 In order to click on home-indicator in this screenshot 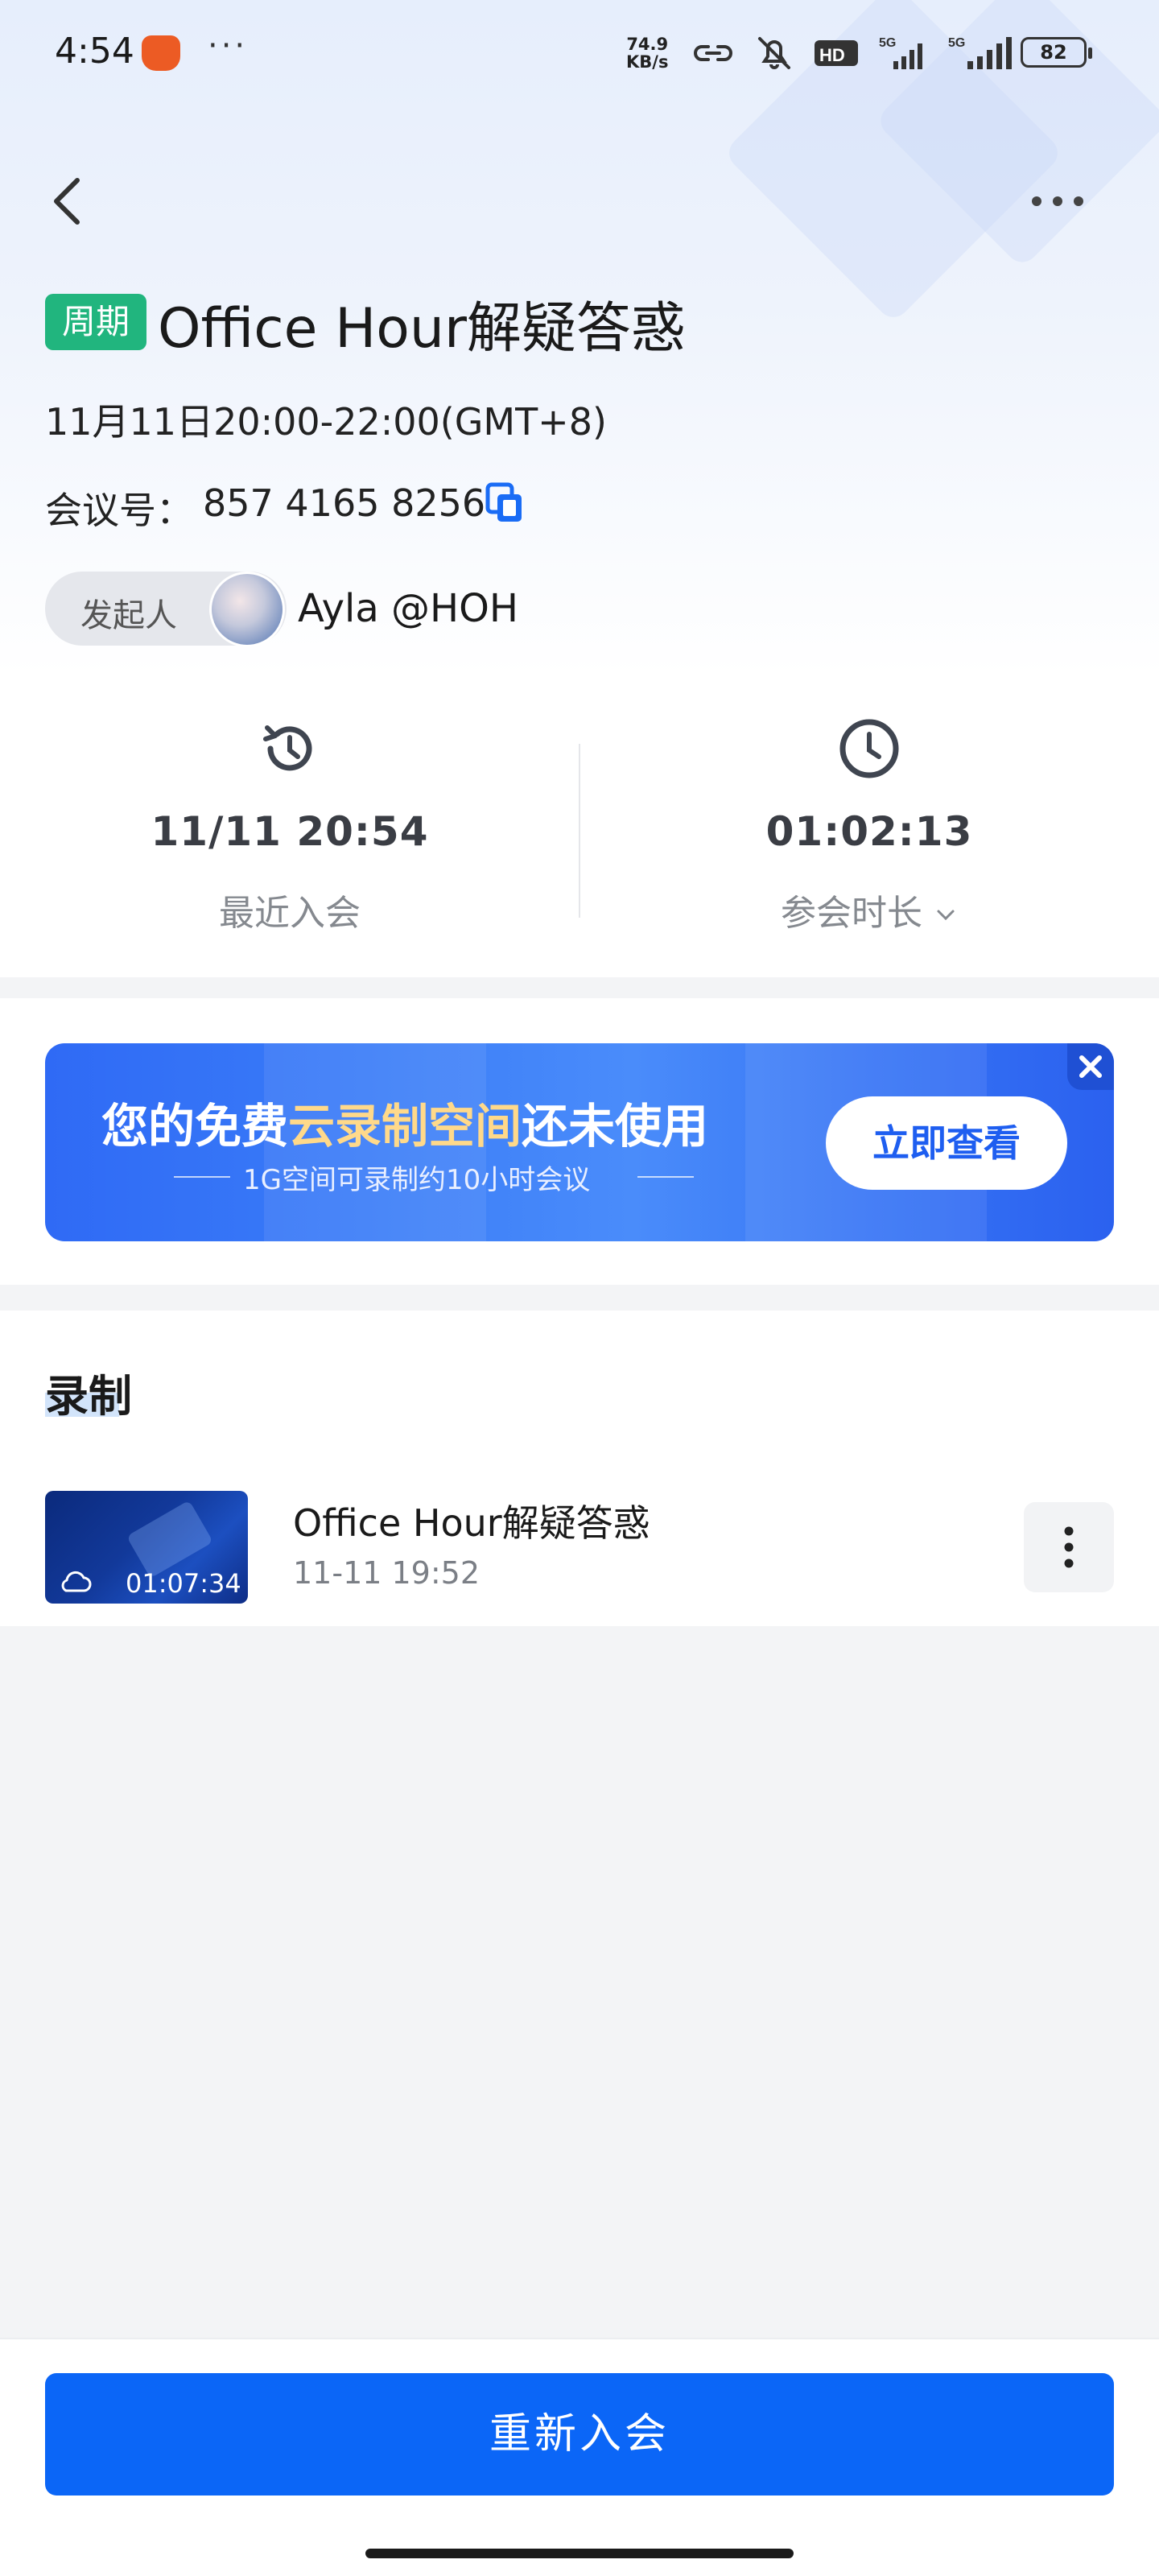, I will do `click(579, 2553)`.